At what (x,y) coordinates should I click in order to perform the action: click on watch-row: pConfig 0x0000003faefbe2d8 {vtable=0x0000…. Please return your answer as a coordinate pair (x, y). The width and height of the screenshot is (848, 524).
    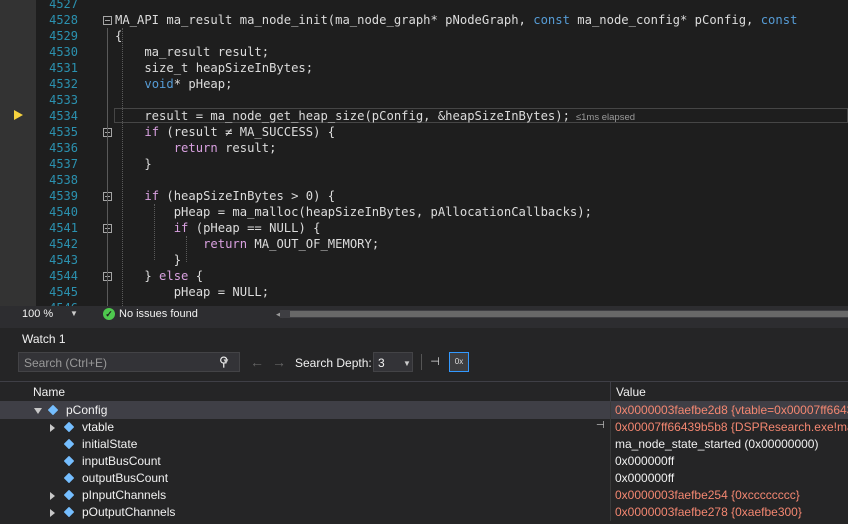
    Looking at the image, I should click on (424, 410).